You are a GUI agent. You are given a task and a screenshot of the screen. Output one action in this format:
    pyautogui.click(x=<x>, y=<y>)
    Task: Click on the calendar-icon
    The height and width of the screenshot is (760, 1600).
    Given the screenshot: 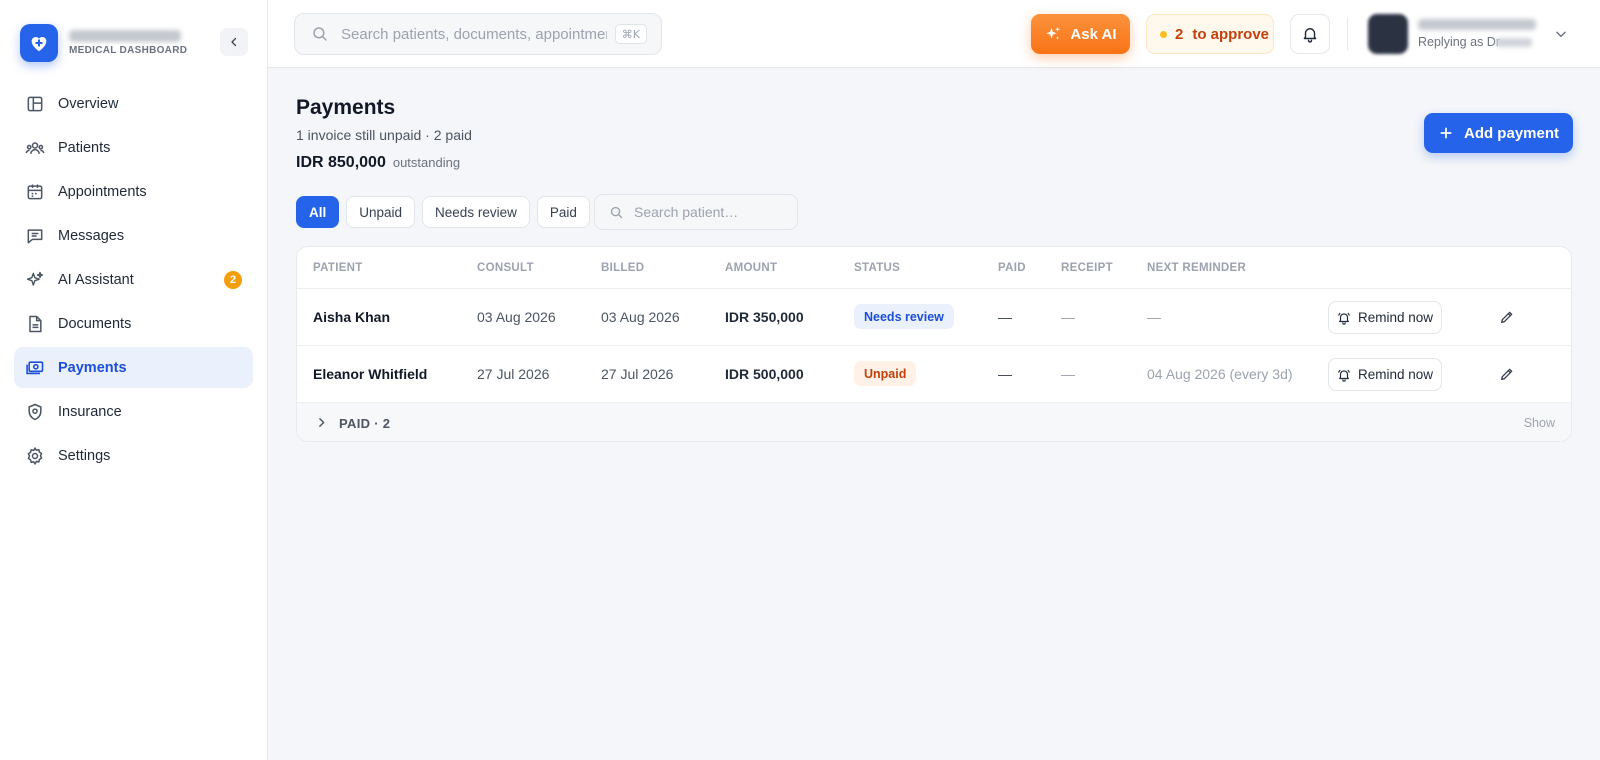 What is the action you would take?
    pyautogui.click(x=35, y=192)
    